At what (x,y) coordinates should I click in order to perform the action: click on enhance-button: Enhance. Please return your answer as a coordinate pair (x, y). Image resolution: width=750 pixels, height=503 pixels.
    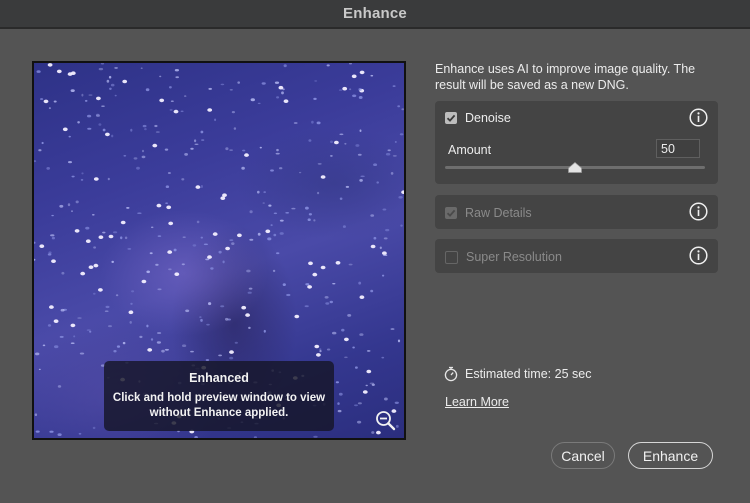
    Looking at the image, I should click on (670, 455).